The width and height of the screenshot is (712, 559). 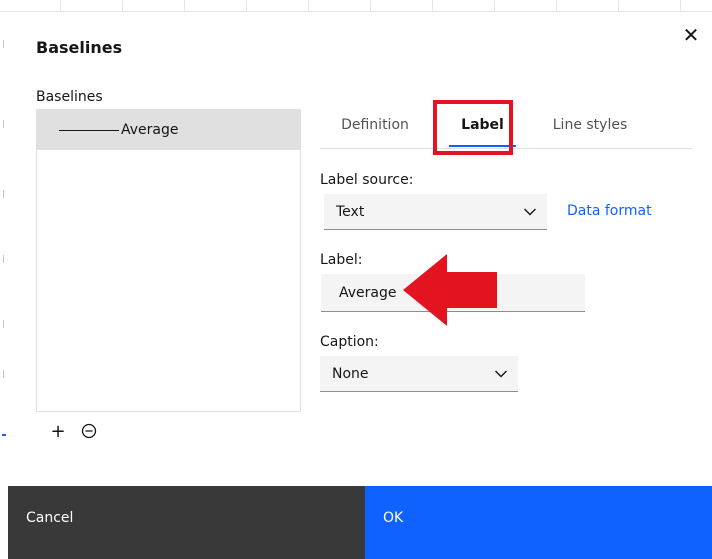 What do you see at coordinates (186, 522) in the screenshot?
I see `cancel-button: Cancel` at bounding box center [186, 522].